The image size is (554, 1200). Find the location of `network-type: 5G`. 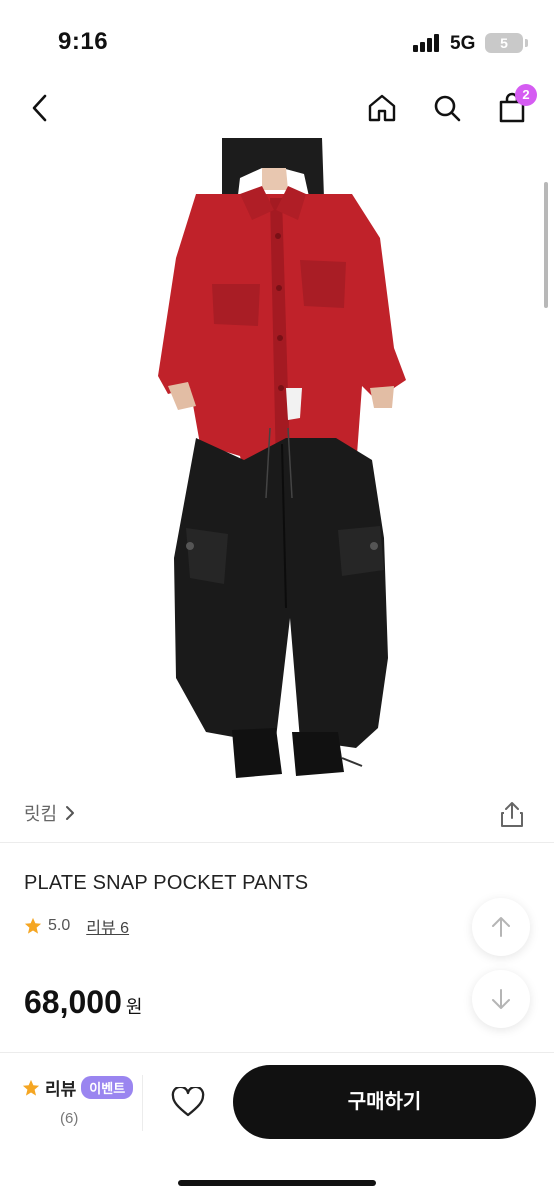

network-type: 5G is located at coordinates (463, 43).